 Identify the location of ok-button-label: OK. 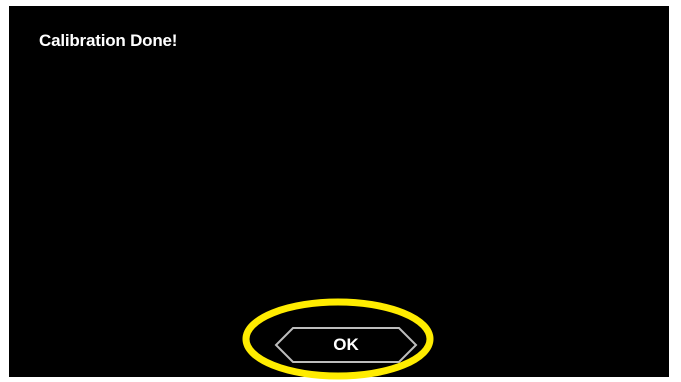
(346, 344).